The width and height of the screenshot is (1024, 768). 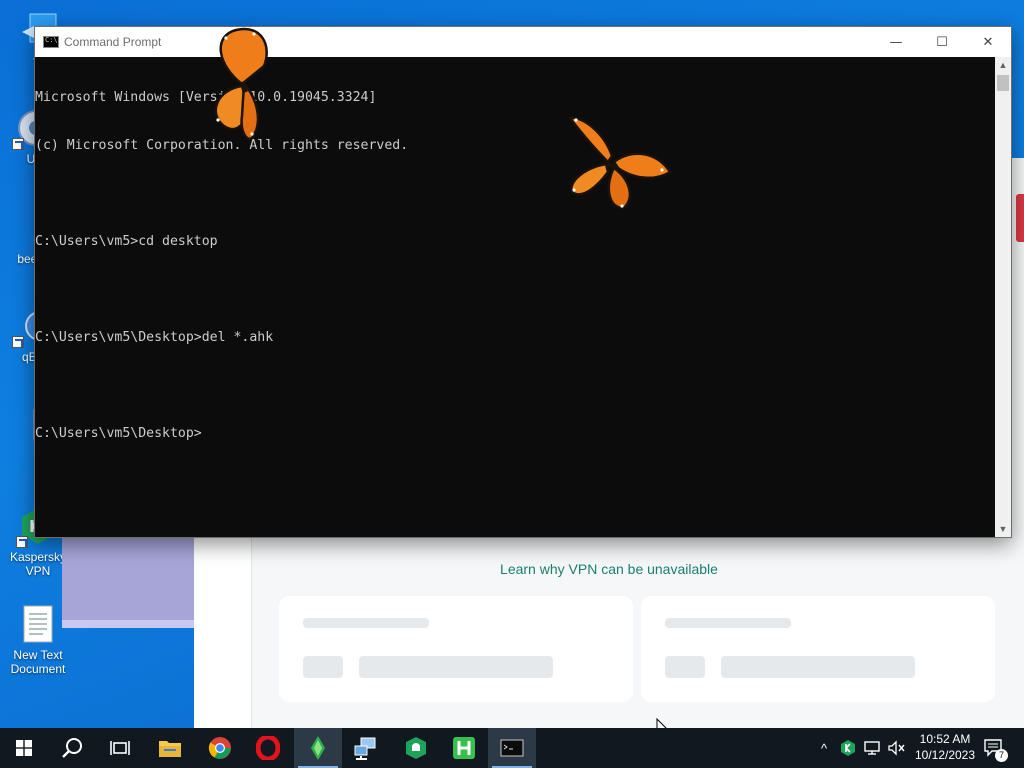 I want to click on clock-date: 10/12/2023, so click(x=945, y=755).